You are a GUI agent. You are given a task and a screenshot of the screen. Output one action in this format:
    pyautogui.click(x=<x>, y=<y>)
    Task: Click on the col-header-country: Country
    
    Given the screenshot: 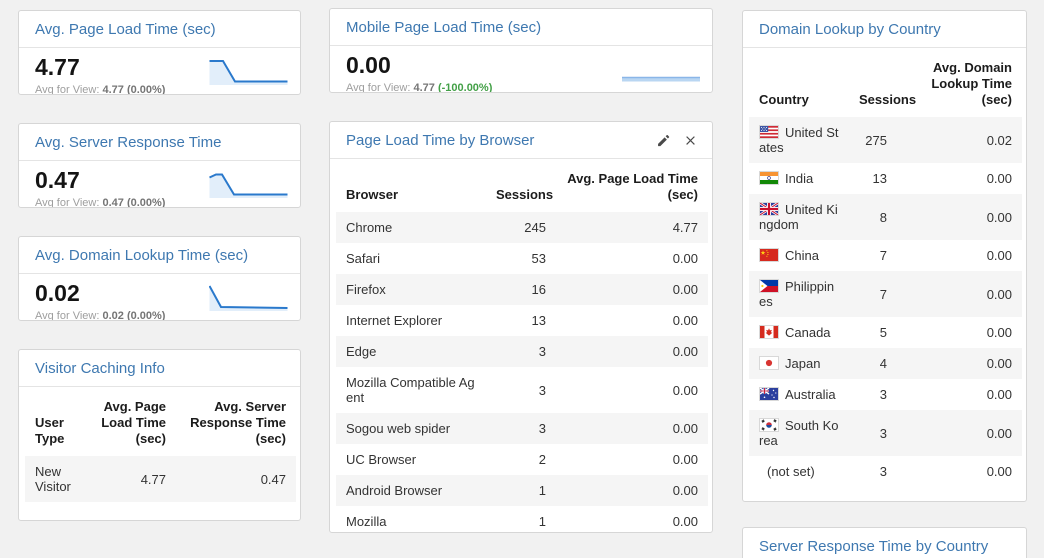 What is the action you would take?
    pyautogui.click(x=784, y=99)
    